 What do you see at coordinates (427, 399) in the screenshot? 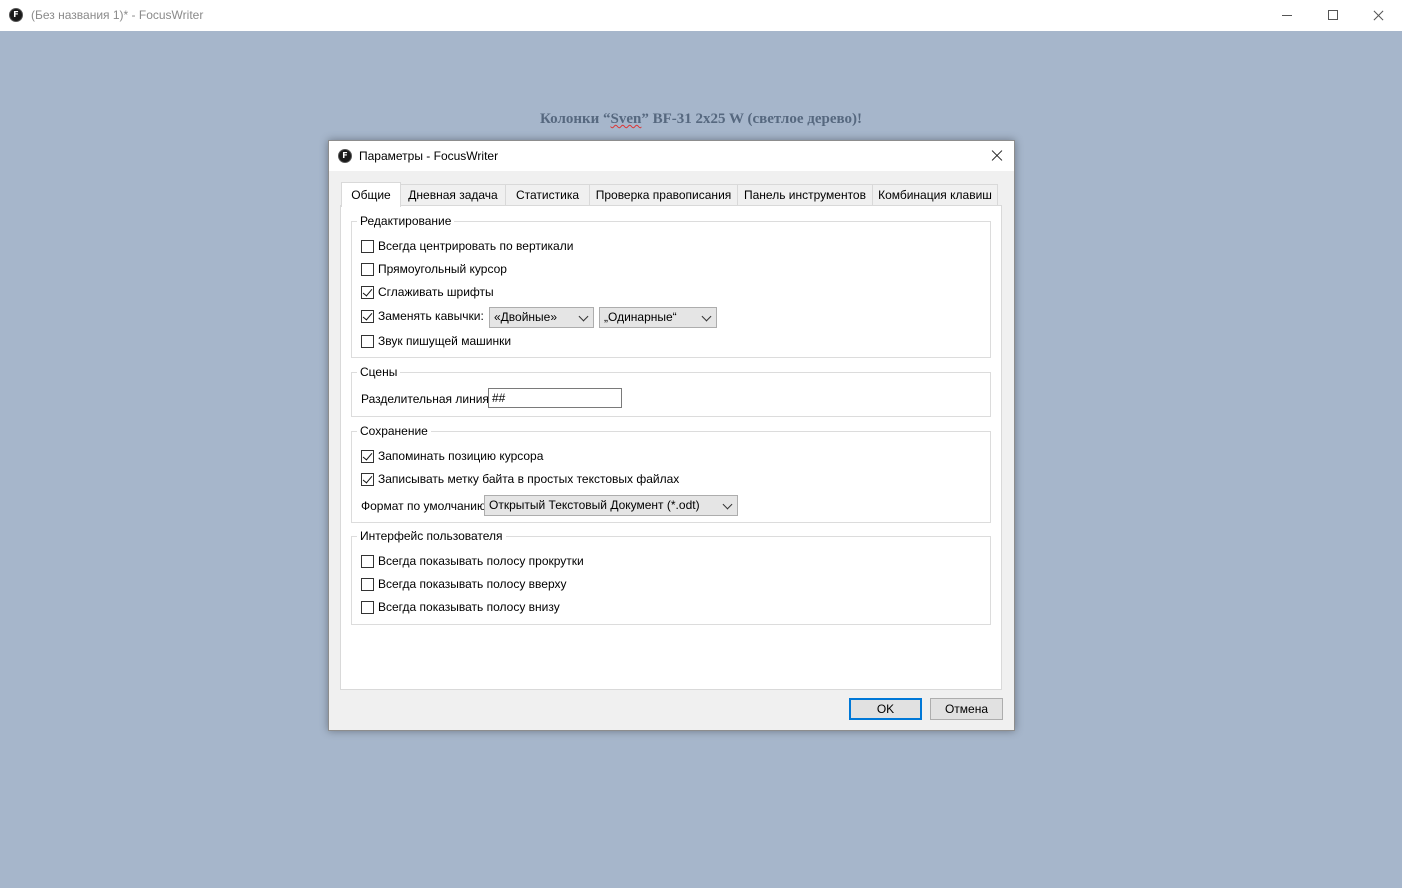
I see `scene-divider-label: Разделительная линия:` at bounding box center [427, 399].